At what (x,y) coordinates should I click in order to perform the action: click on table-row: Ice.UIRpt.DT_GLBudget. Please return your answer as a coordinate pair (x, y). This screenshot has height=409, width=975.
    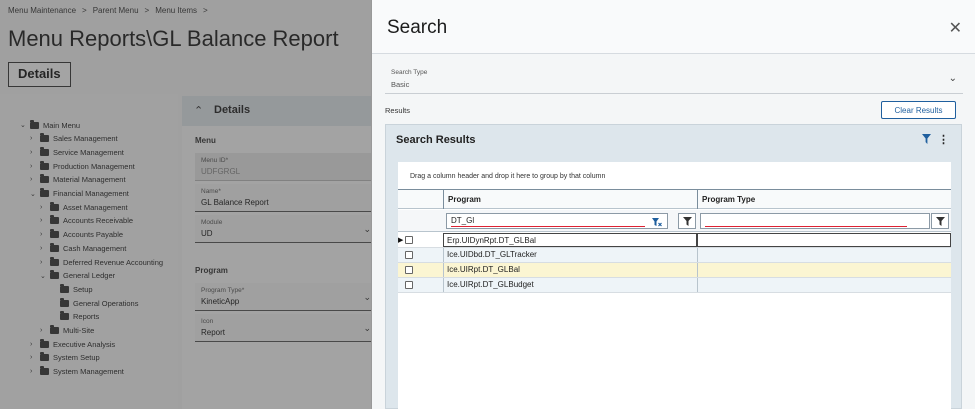
    Looking at the image, I should click on (674, 285).